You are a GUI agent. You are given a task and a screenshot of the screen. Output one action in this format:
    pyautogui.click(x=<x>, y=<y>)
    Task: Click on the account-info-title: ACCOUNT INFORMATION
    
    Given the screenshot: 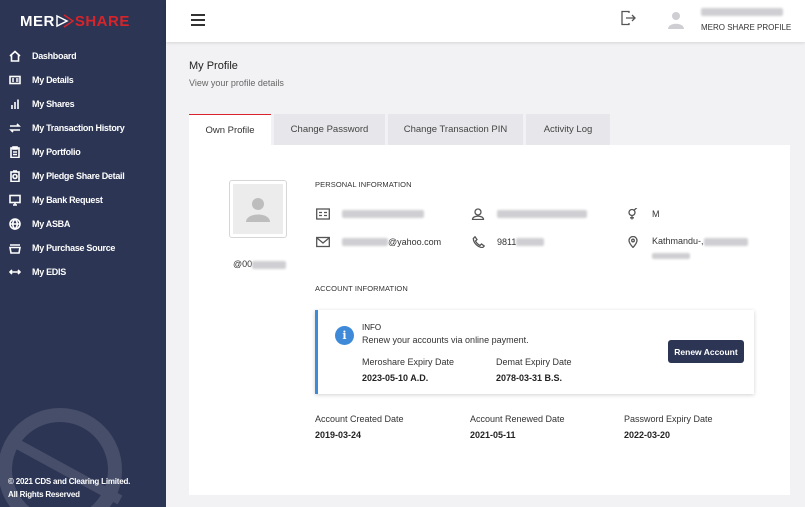 What is the action you would take?
    pyautogui.click(x=361, y=288)
    